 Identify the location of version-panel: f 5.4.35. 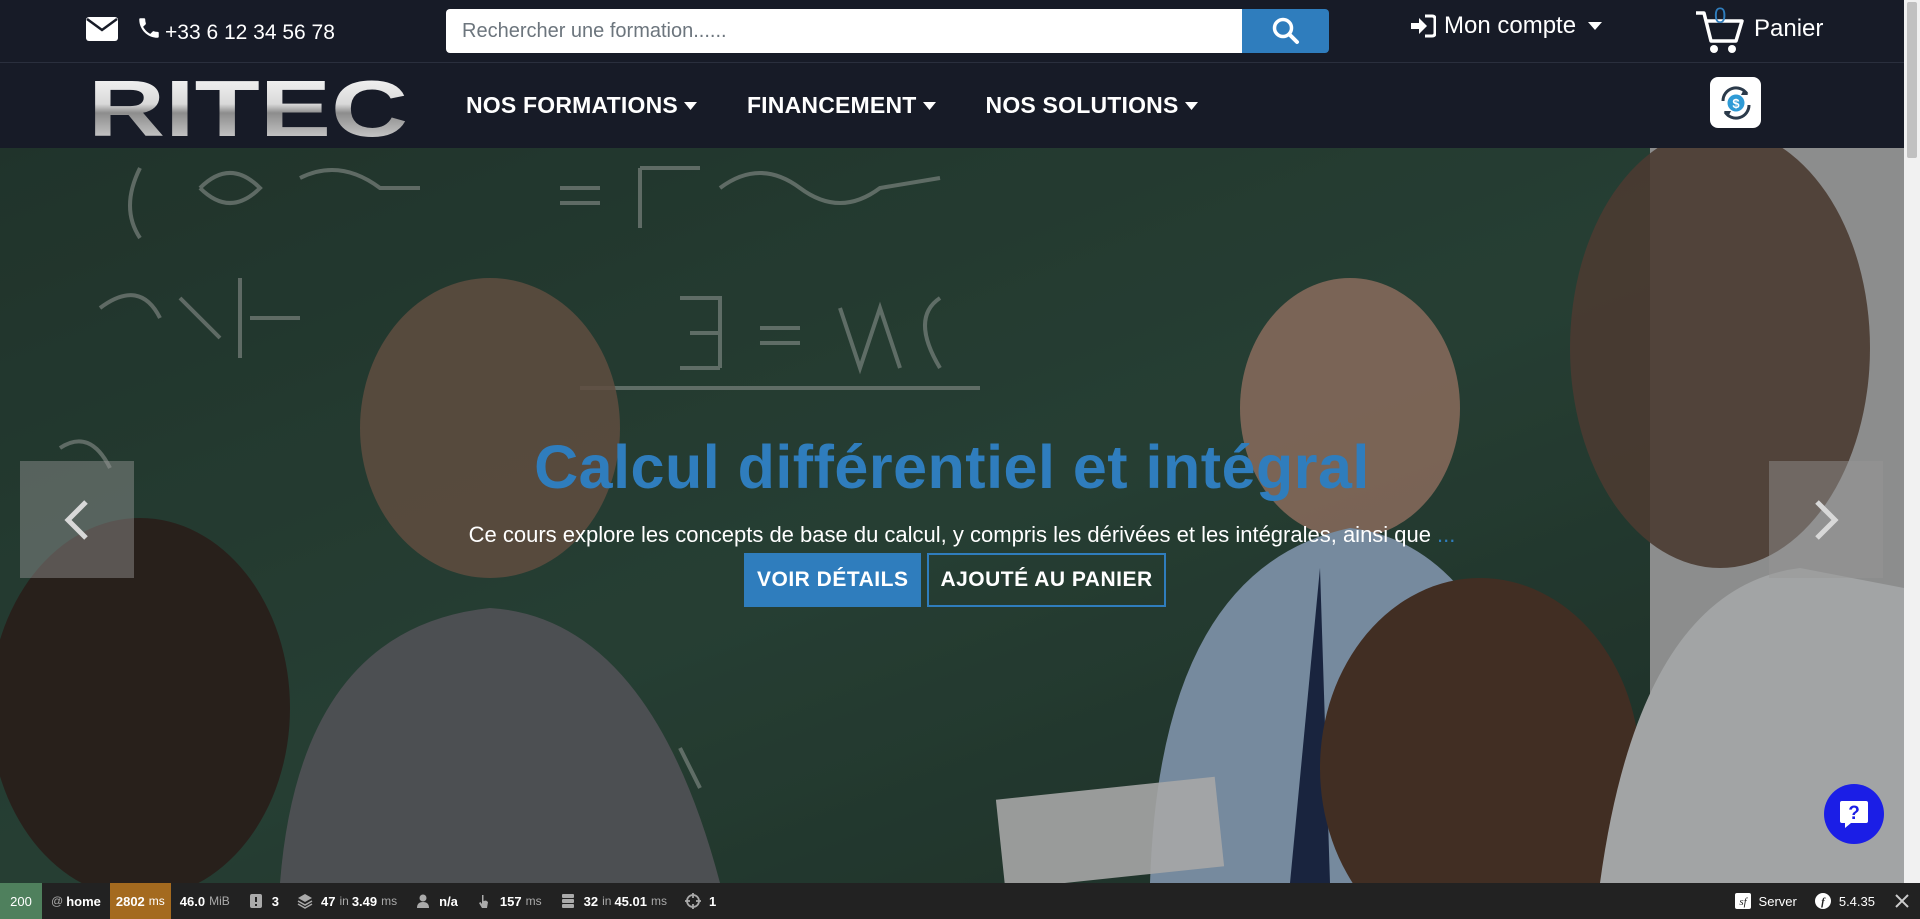
(1845, 901).